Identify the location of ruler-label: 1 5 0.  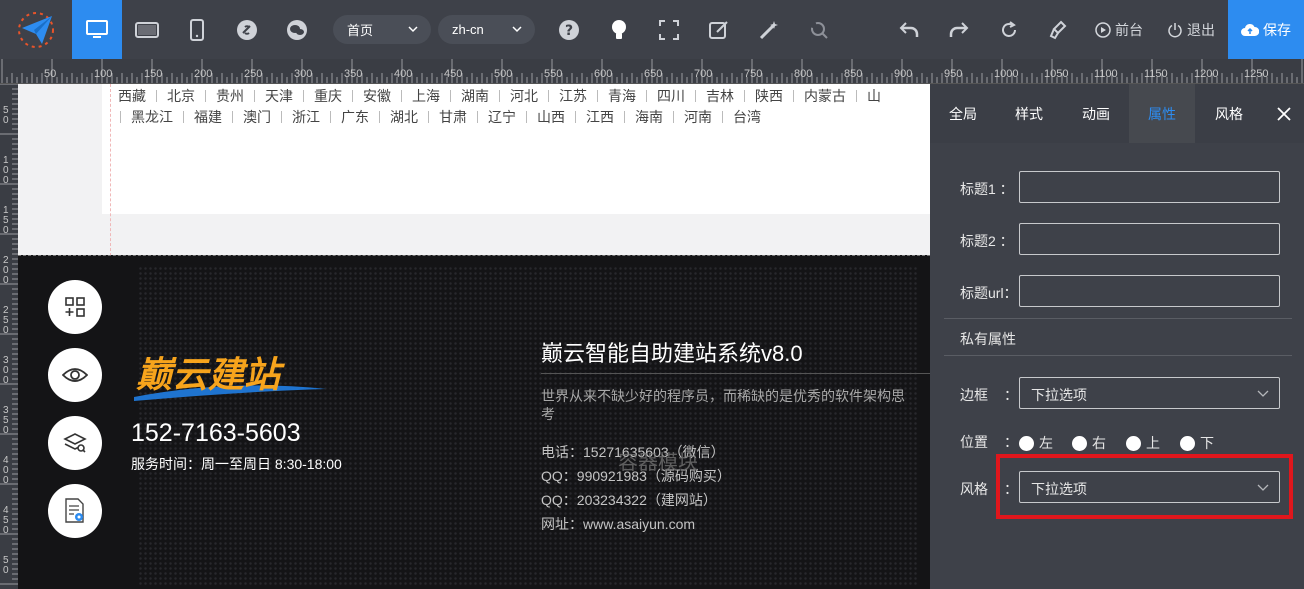
(6, 220).